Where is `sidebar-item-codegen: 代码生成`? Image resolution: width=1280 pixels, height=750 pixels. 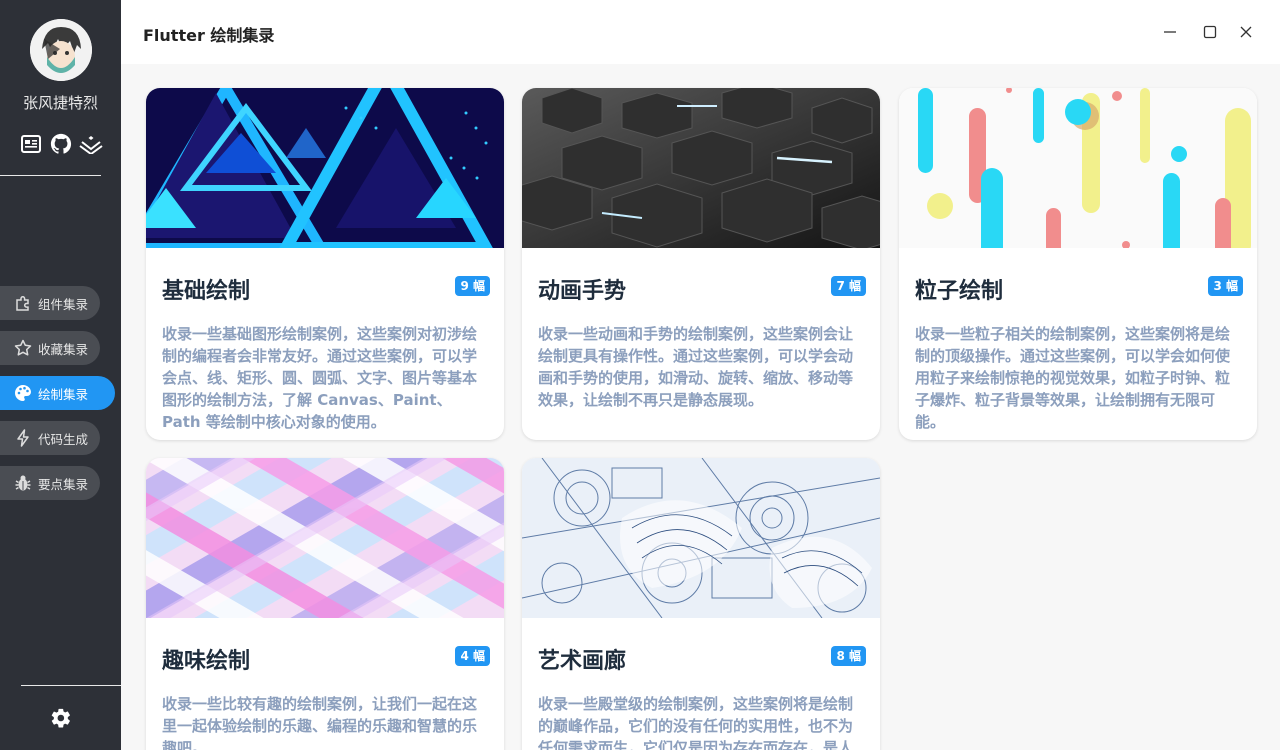
sidebar-item-codegen: 代码生成 is located at coordinates (50, 438).